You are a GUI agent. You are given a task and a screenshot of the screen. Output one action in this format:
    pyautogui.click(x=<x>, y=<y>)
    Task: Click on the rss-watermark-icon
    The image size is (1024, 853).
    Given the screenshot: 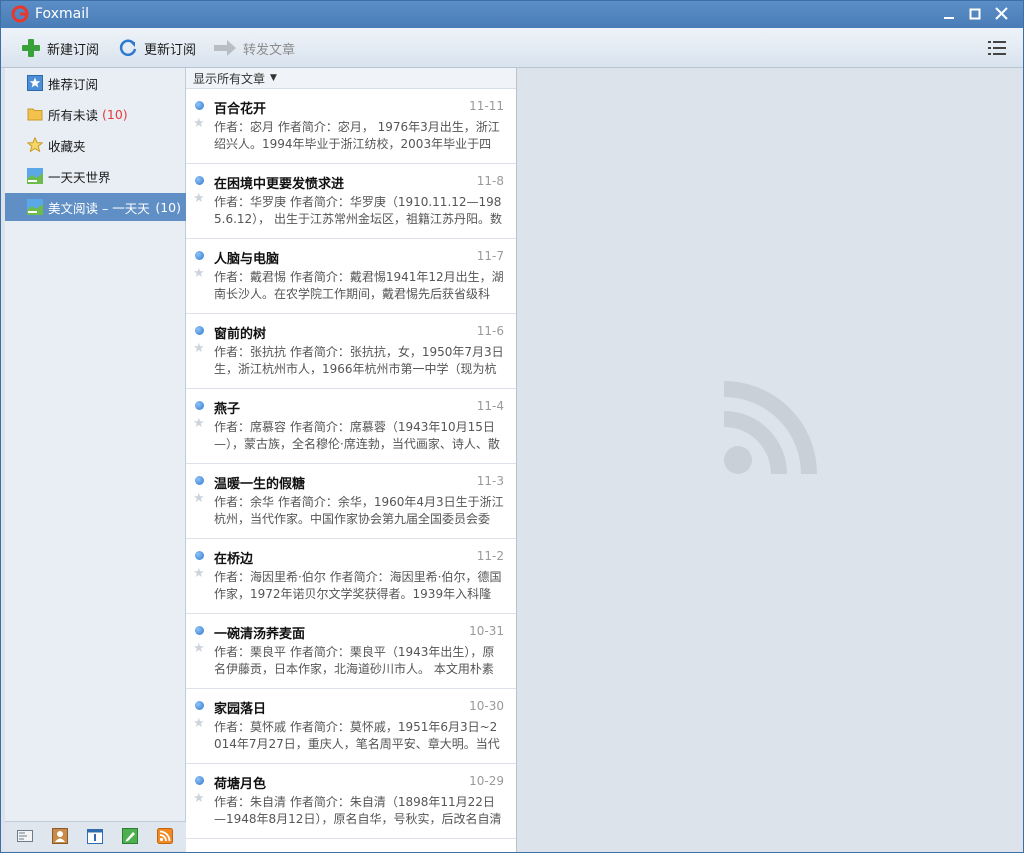 What is the action you would take?
    pyautogui.click(x=770, y=428)
    